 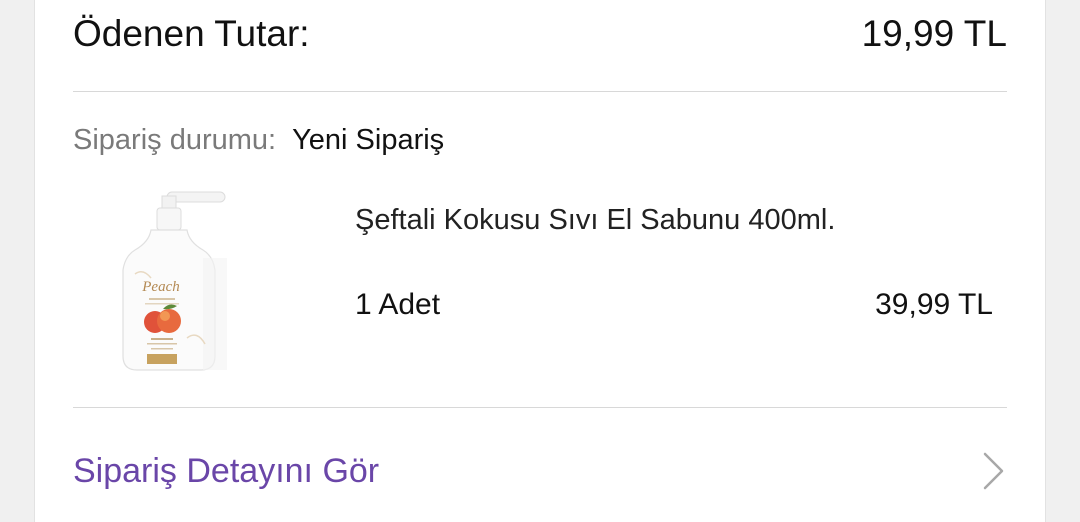 What do you see at coordinates (540, 407) in the screenshot?
I see `divider-bottom` at bounding box center [540, 407].